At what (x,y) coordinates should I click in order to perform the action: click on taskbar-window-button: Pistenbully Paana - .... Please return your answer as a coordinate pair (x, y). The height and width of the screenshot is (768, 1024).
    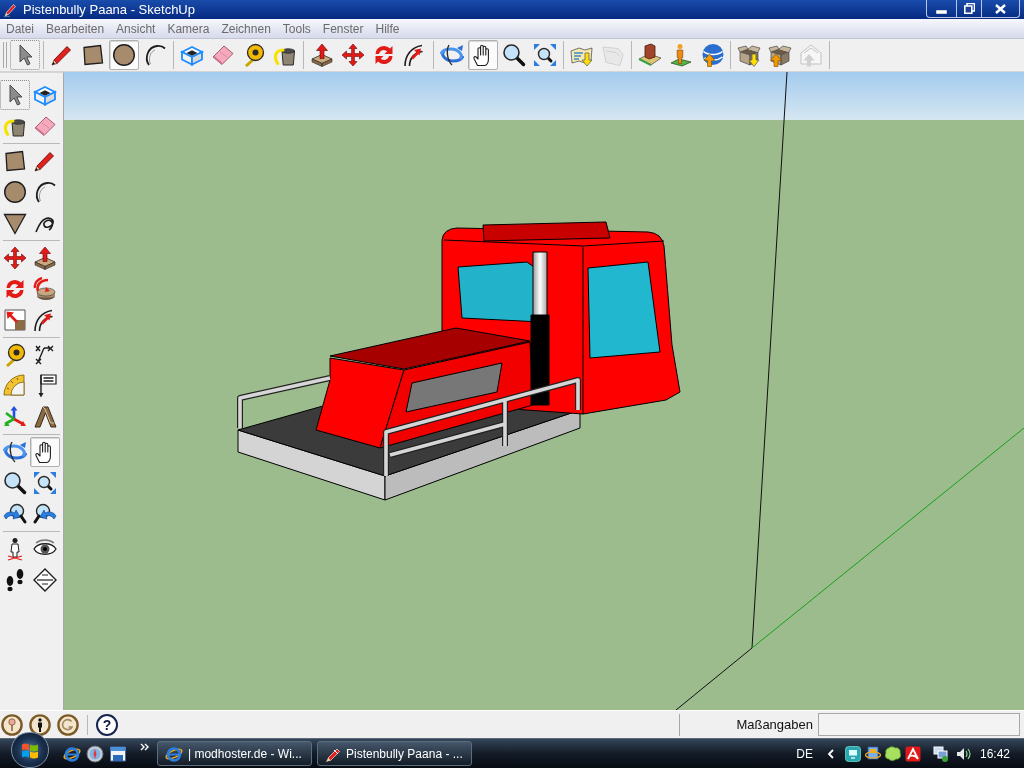
    Looking at the image, I should click on (394, 753).